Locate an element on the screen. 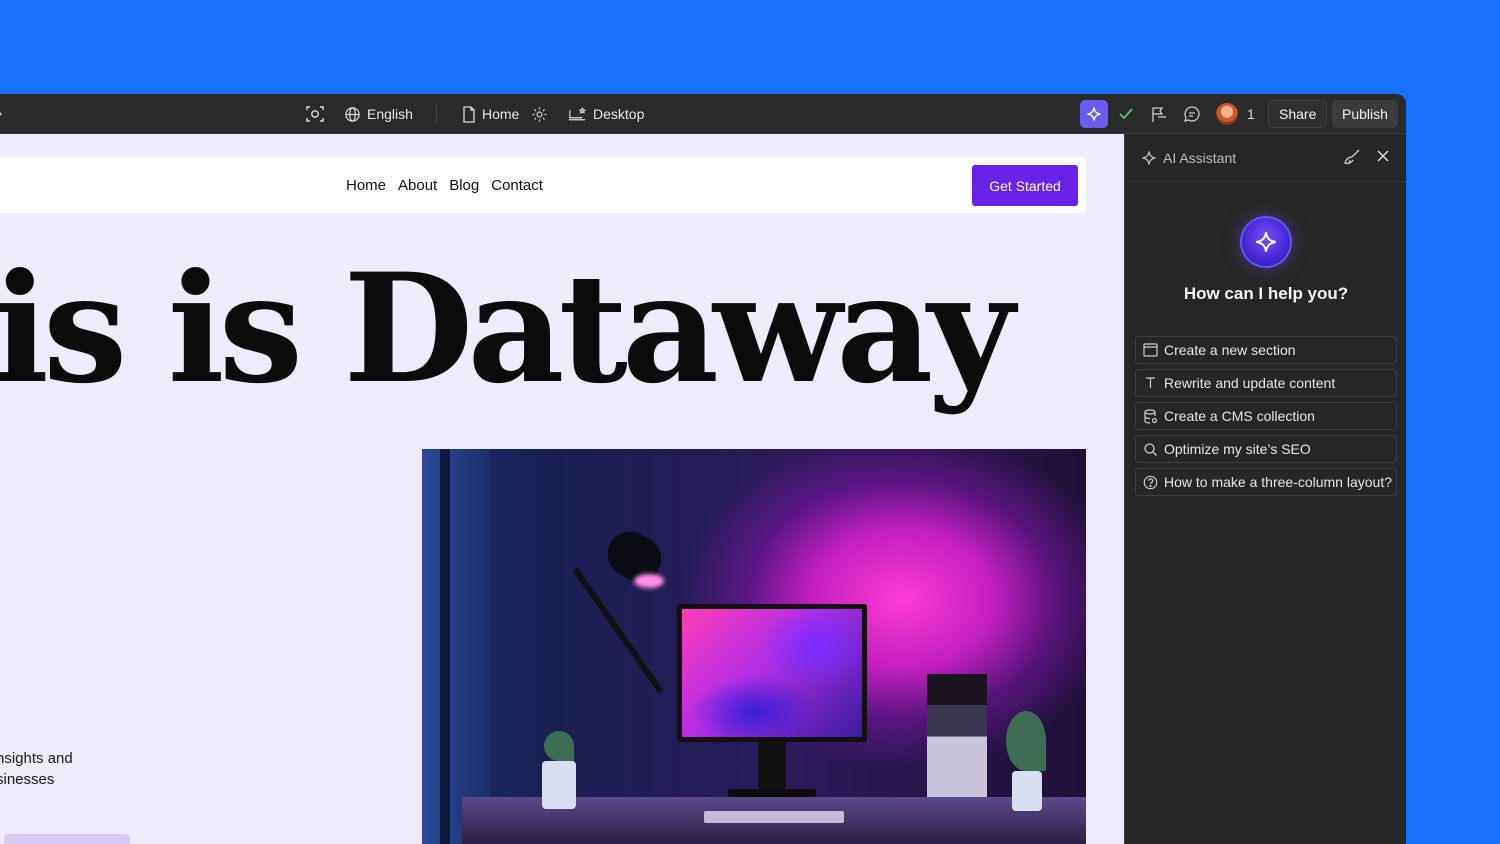 The height and width of the screenshot is (844, 1500). ai-assistant-button is located at coordinates (1094, 114).